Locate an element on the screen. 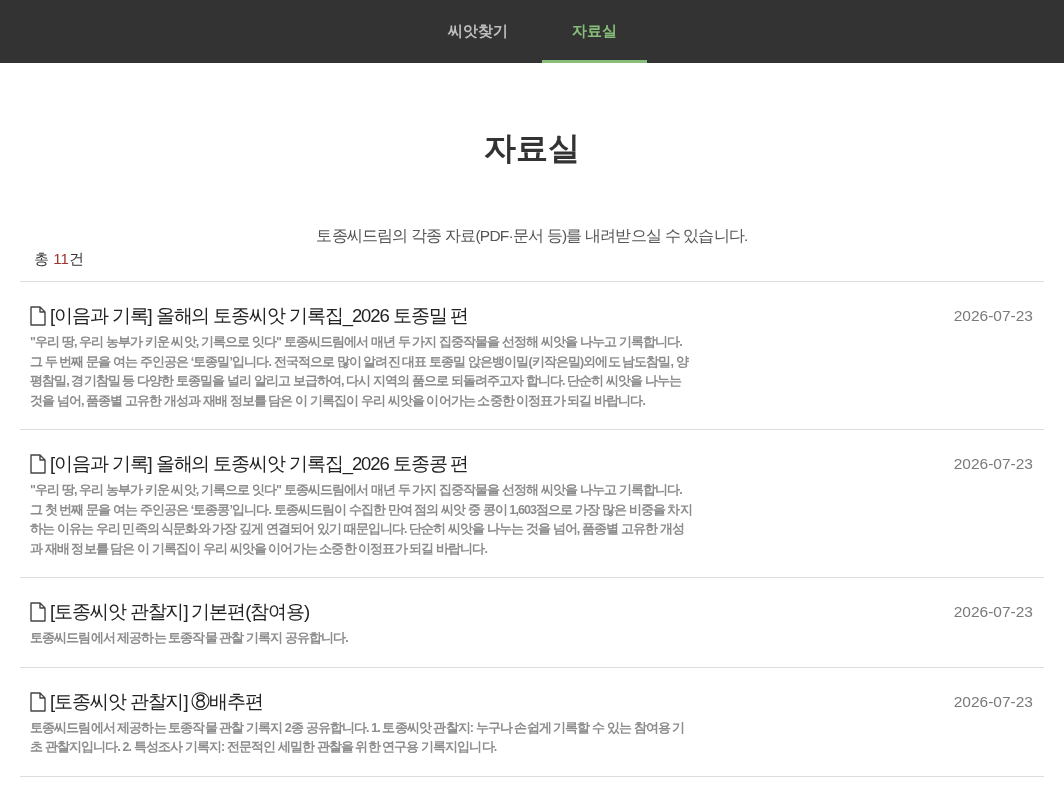 Image resolution: width=1064 pixels, height=786 pixels. nav-tab: 자료실 is located at coordinates (594, 31).